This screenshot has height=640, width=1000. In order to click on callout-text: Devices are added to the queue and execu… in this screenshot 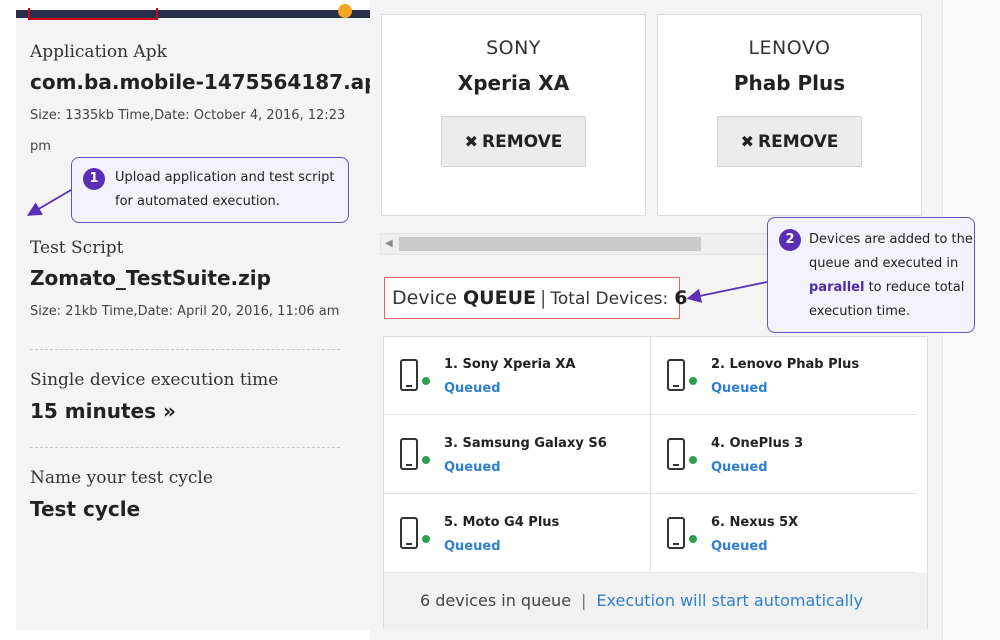, I will do `click(891, 276)`.